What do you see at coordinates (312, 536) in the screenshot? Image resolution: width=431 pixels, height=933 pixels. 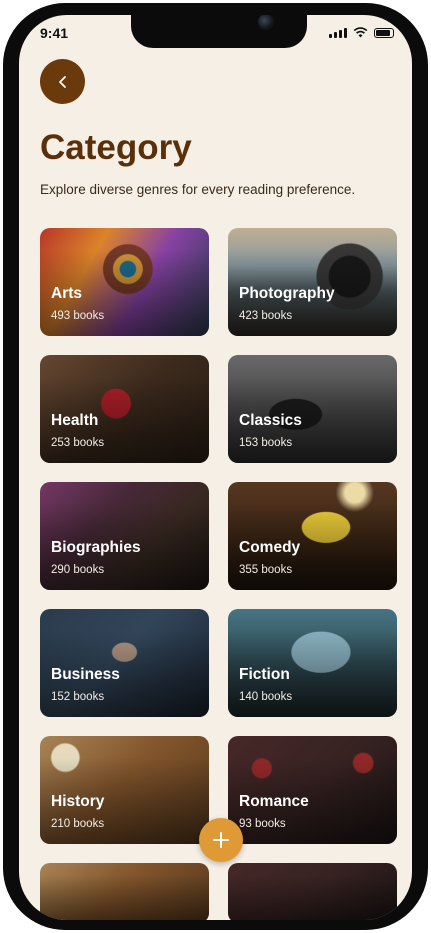 I see `category-card-comedy: Comedy 355 books` at bounding box center [312, 536].